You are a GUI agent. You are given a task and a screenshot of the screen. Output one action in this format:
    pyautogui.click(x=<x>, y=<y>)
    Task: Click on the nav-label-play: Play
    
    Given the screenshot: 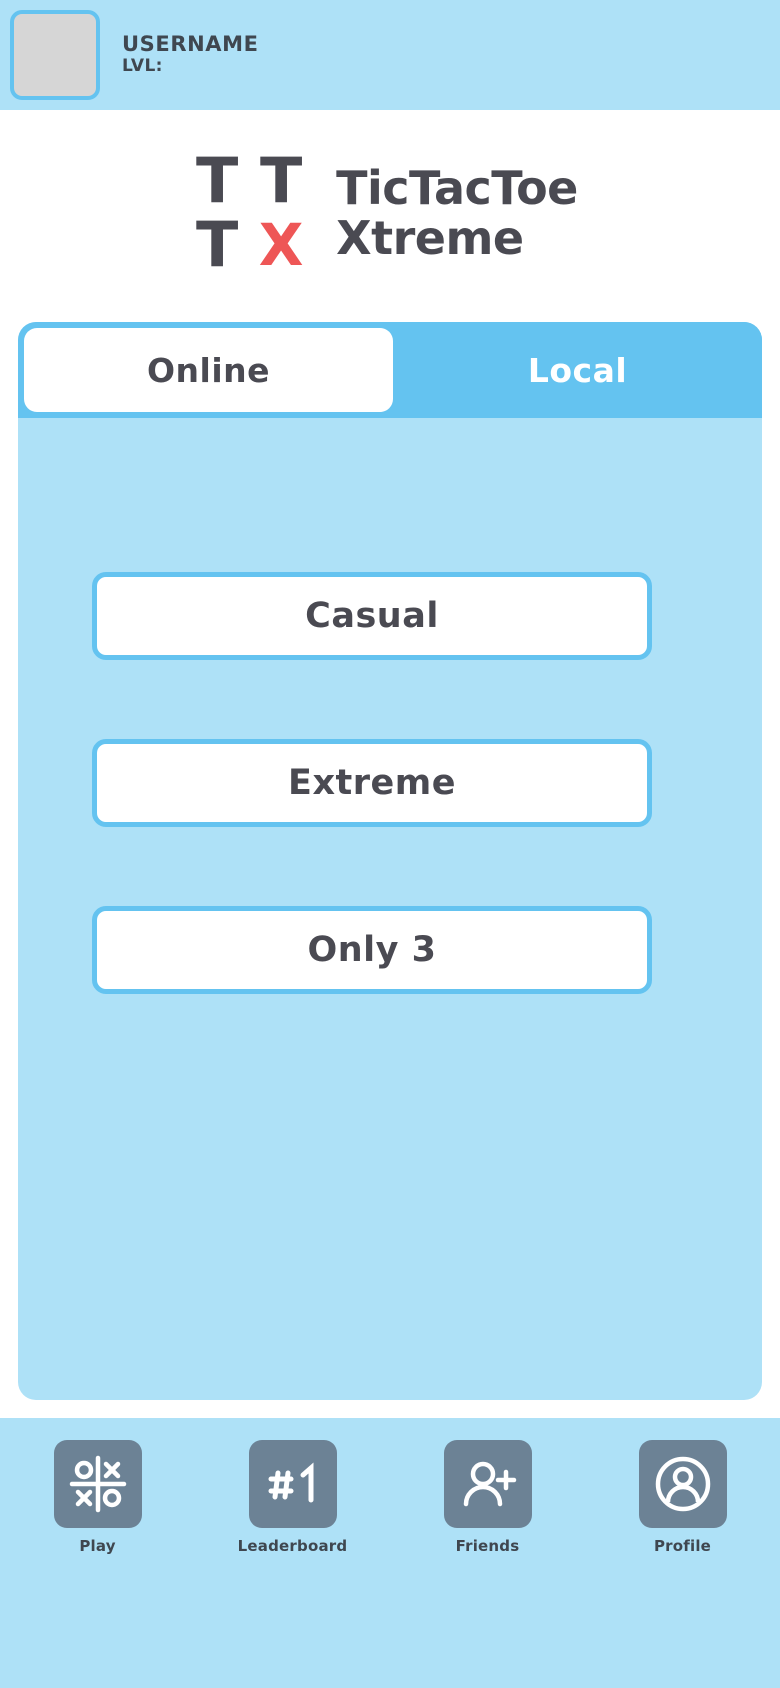 What is the action you would take?
    pyautogui.click(x=97, y=1546)
    